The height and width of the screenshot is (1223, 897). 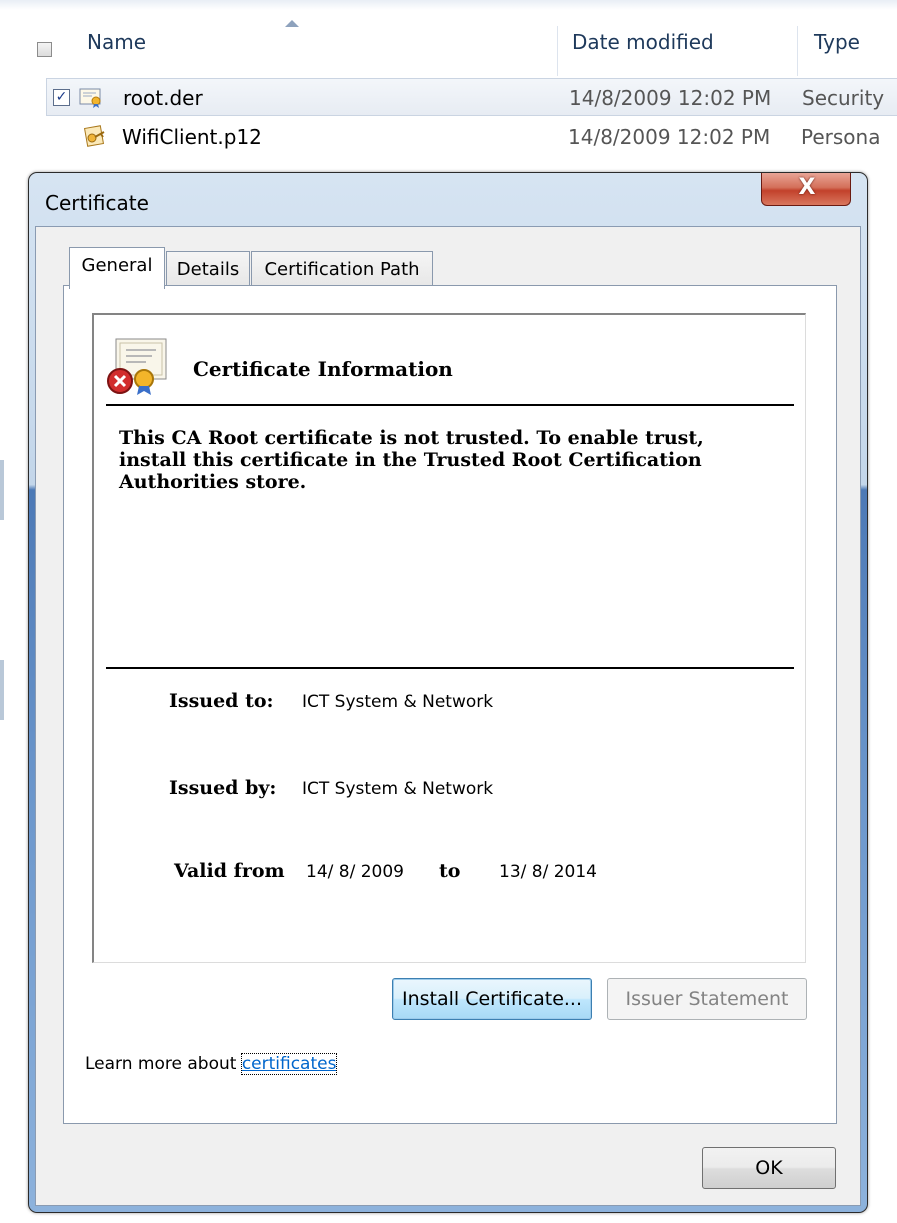 I want to click on certificates-link: certificates, so click(x=289, y=1064).